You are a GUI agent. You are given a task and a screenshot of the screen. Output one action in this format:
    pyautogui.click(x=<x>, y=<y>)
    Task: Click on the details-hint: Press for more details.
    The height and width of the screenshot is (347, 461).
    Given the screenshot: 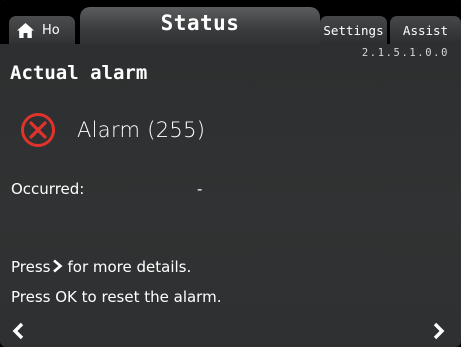 What is the action you would take?
    pyautogui.click(x=101, y=267)
    